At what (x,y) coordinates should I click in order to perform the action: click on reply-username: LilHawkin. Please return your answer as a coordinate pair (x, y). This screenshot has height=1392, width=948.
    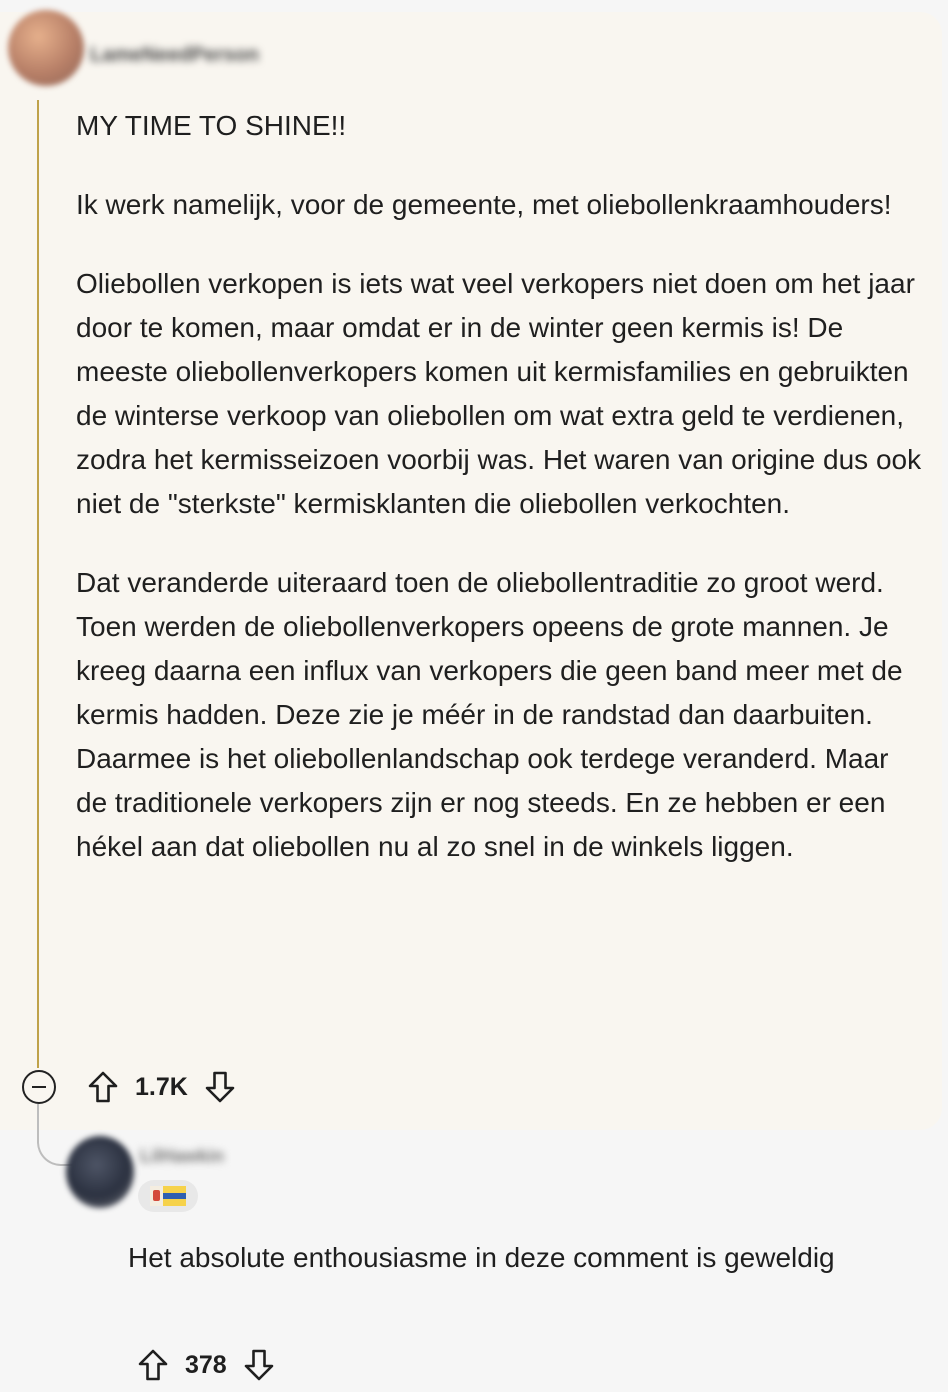
    Looking at the image, I should click on (182, 1156).